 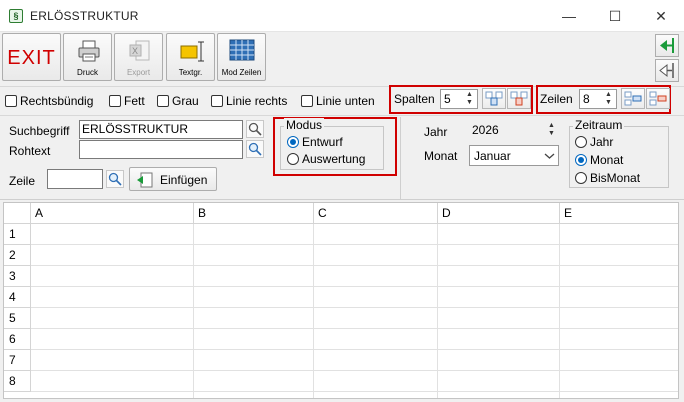 I want to click on maximize-button: ☐, so click(x=615, y=16).